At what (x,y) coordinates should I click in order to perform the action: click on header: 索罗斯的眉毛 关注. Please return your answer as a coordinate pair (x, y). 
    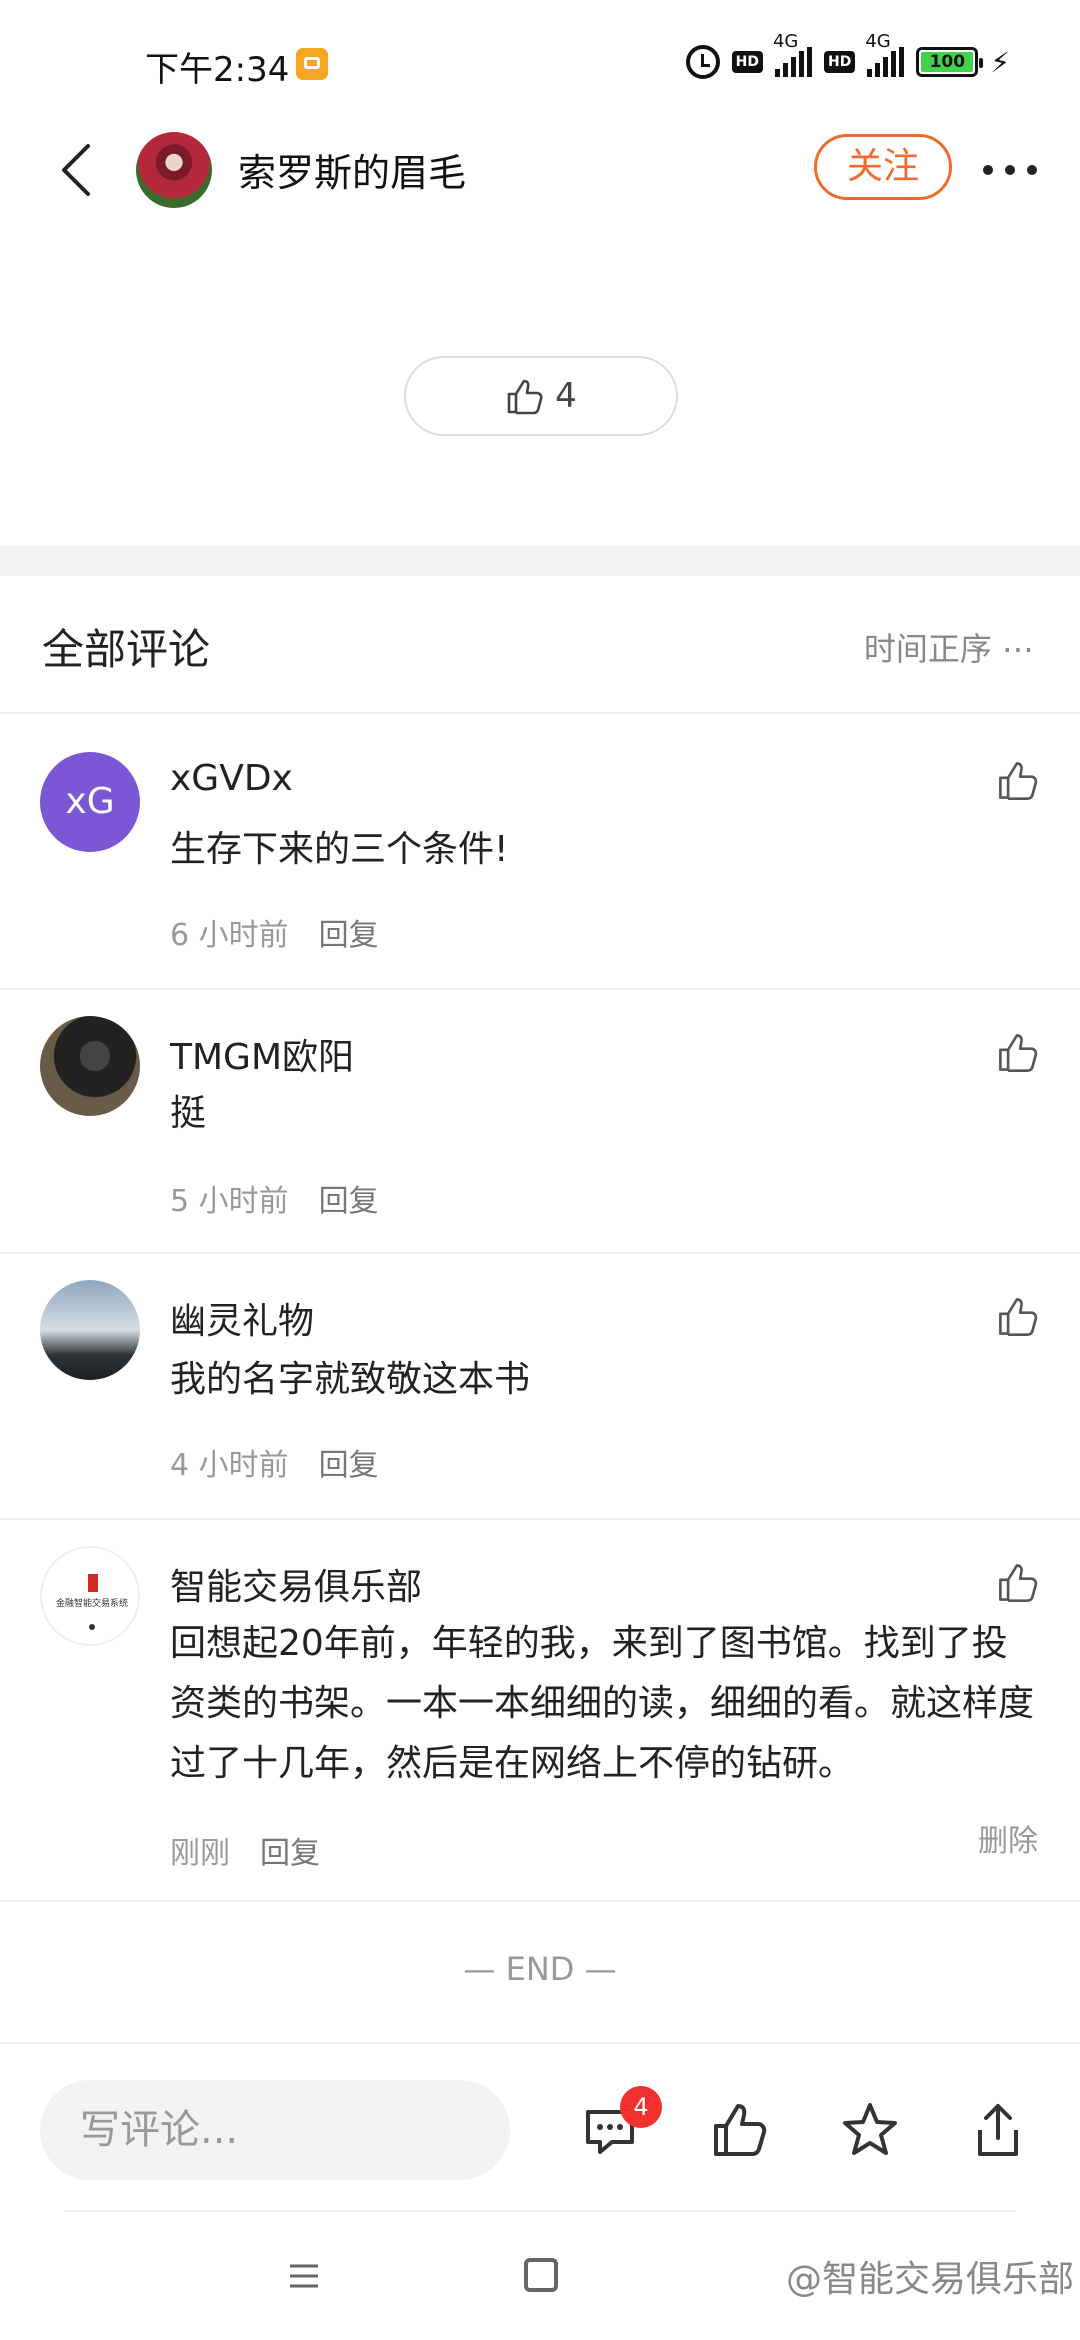
    Looking at the image, I should click on (540, 170).